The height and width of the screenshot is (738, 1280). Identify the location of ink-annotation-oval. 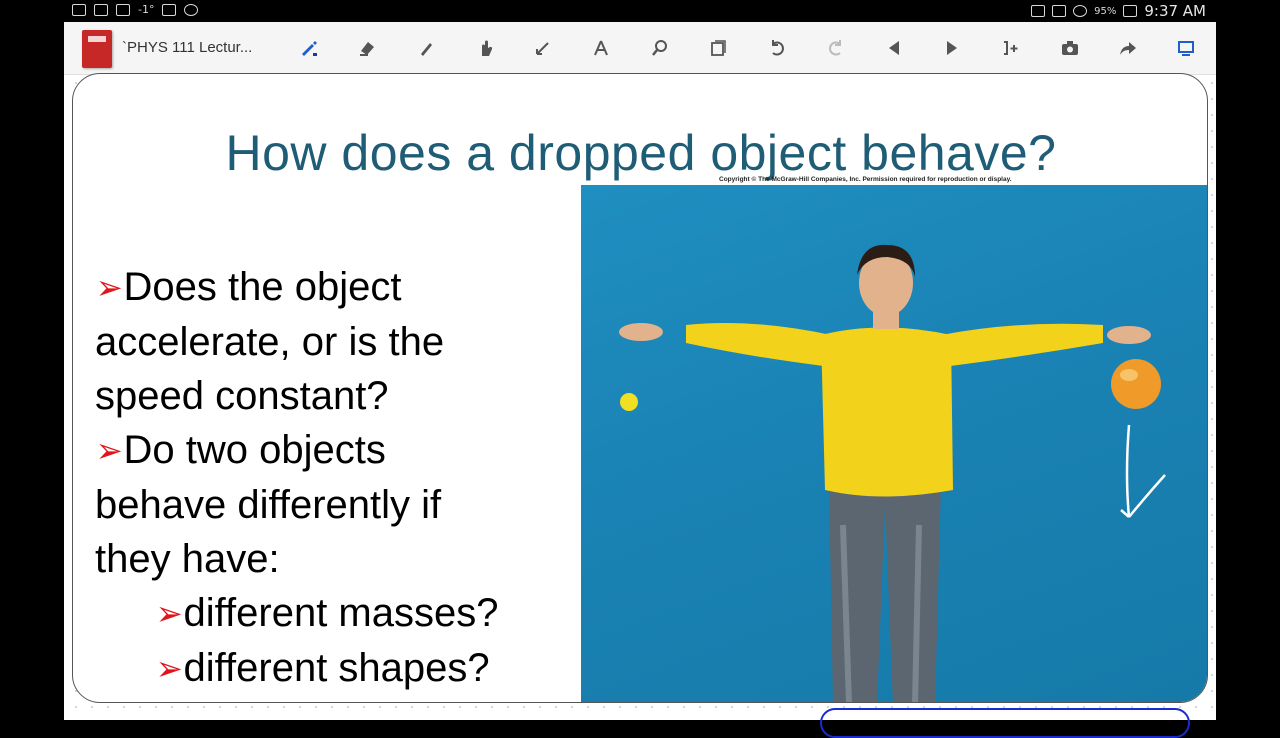
(1005, 723).